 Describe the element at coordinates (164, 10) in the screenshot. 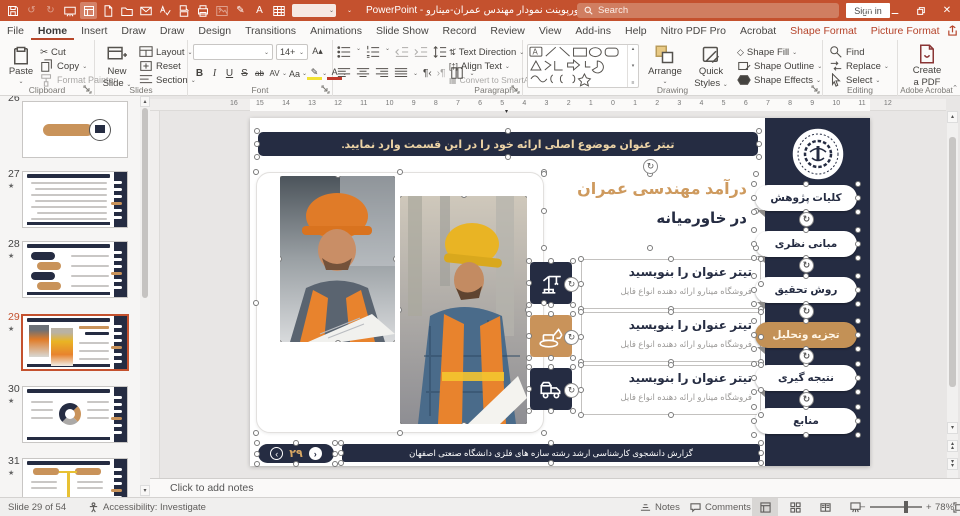

I see `spelling-icon` at that location.